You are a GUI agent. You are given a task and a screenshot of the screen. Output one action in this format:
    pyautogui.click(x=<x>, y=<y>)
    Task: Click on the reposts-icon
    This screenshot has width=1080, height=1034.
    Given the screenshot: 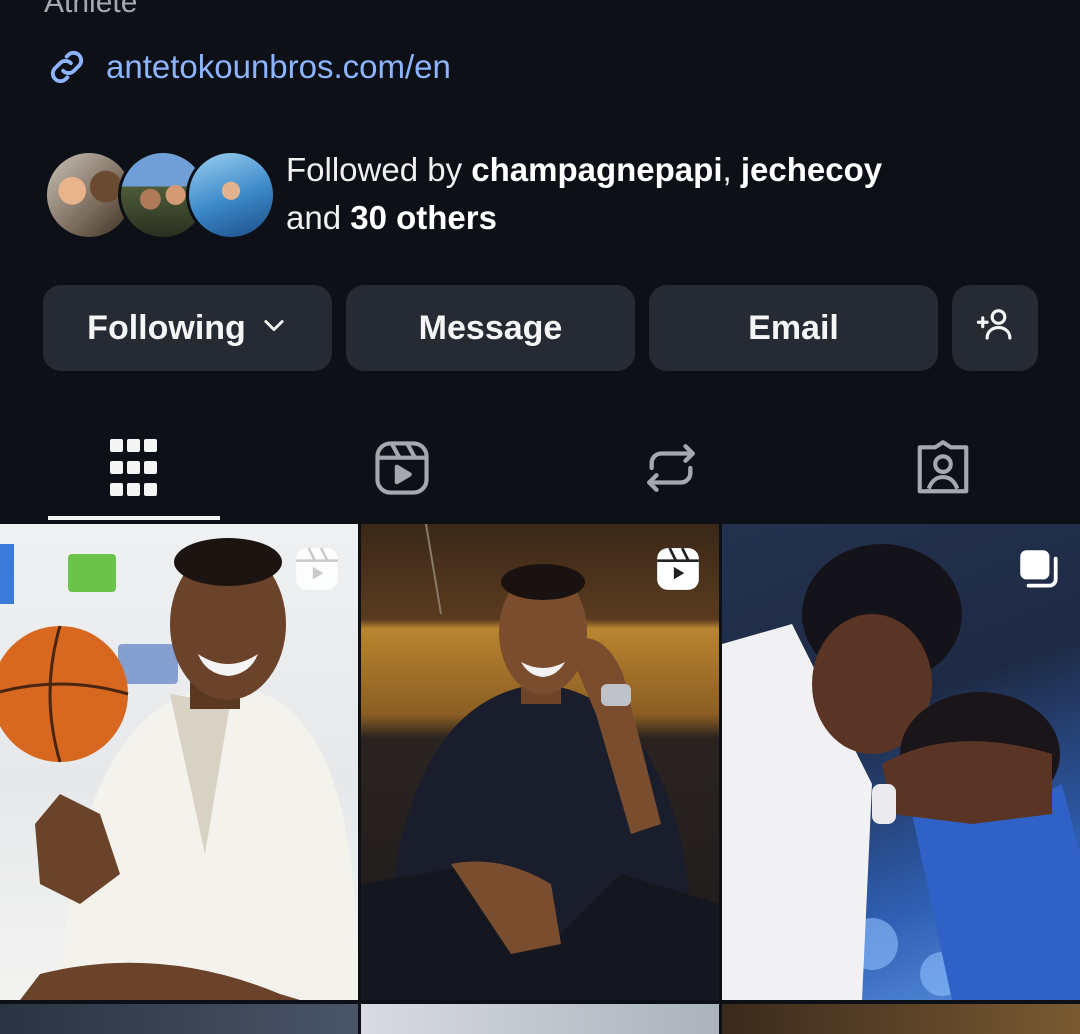 What is the action you would take?
    pyautogui.click(x=671, y=470)
    